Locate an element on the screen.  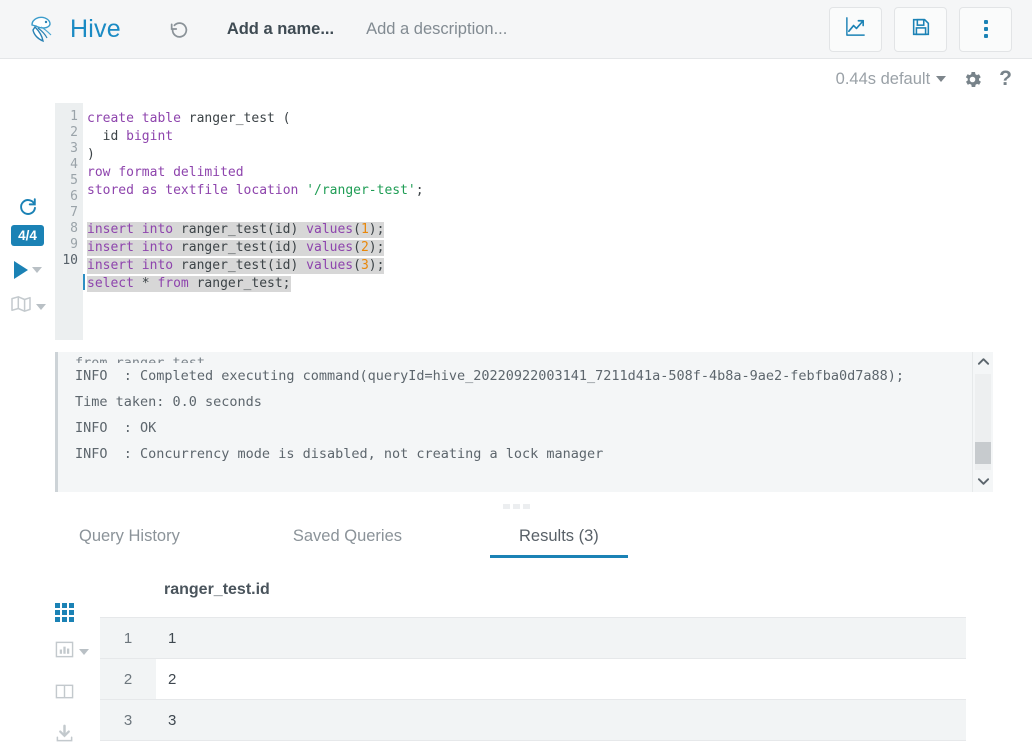
floppy-save-icon is located at coordinates (921, 29).